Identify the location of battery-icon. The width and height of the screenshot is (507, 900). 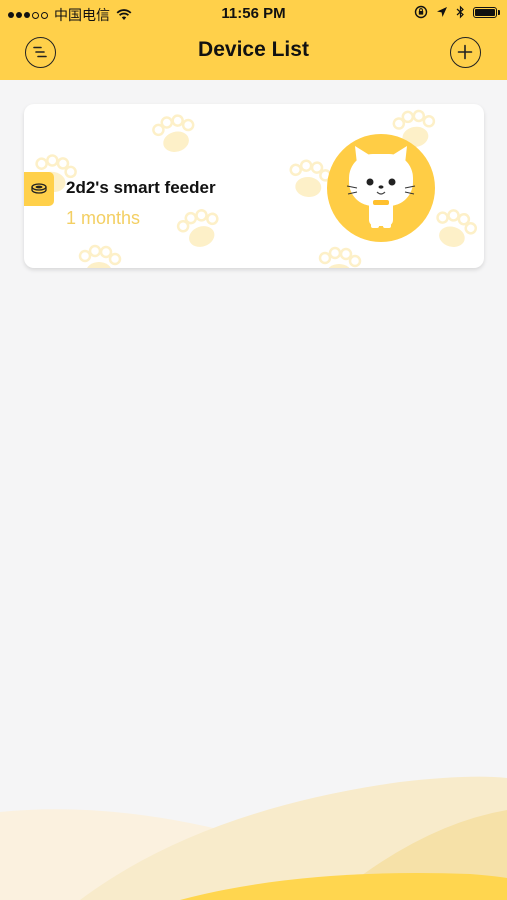
(486, 12).